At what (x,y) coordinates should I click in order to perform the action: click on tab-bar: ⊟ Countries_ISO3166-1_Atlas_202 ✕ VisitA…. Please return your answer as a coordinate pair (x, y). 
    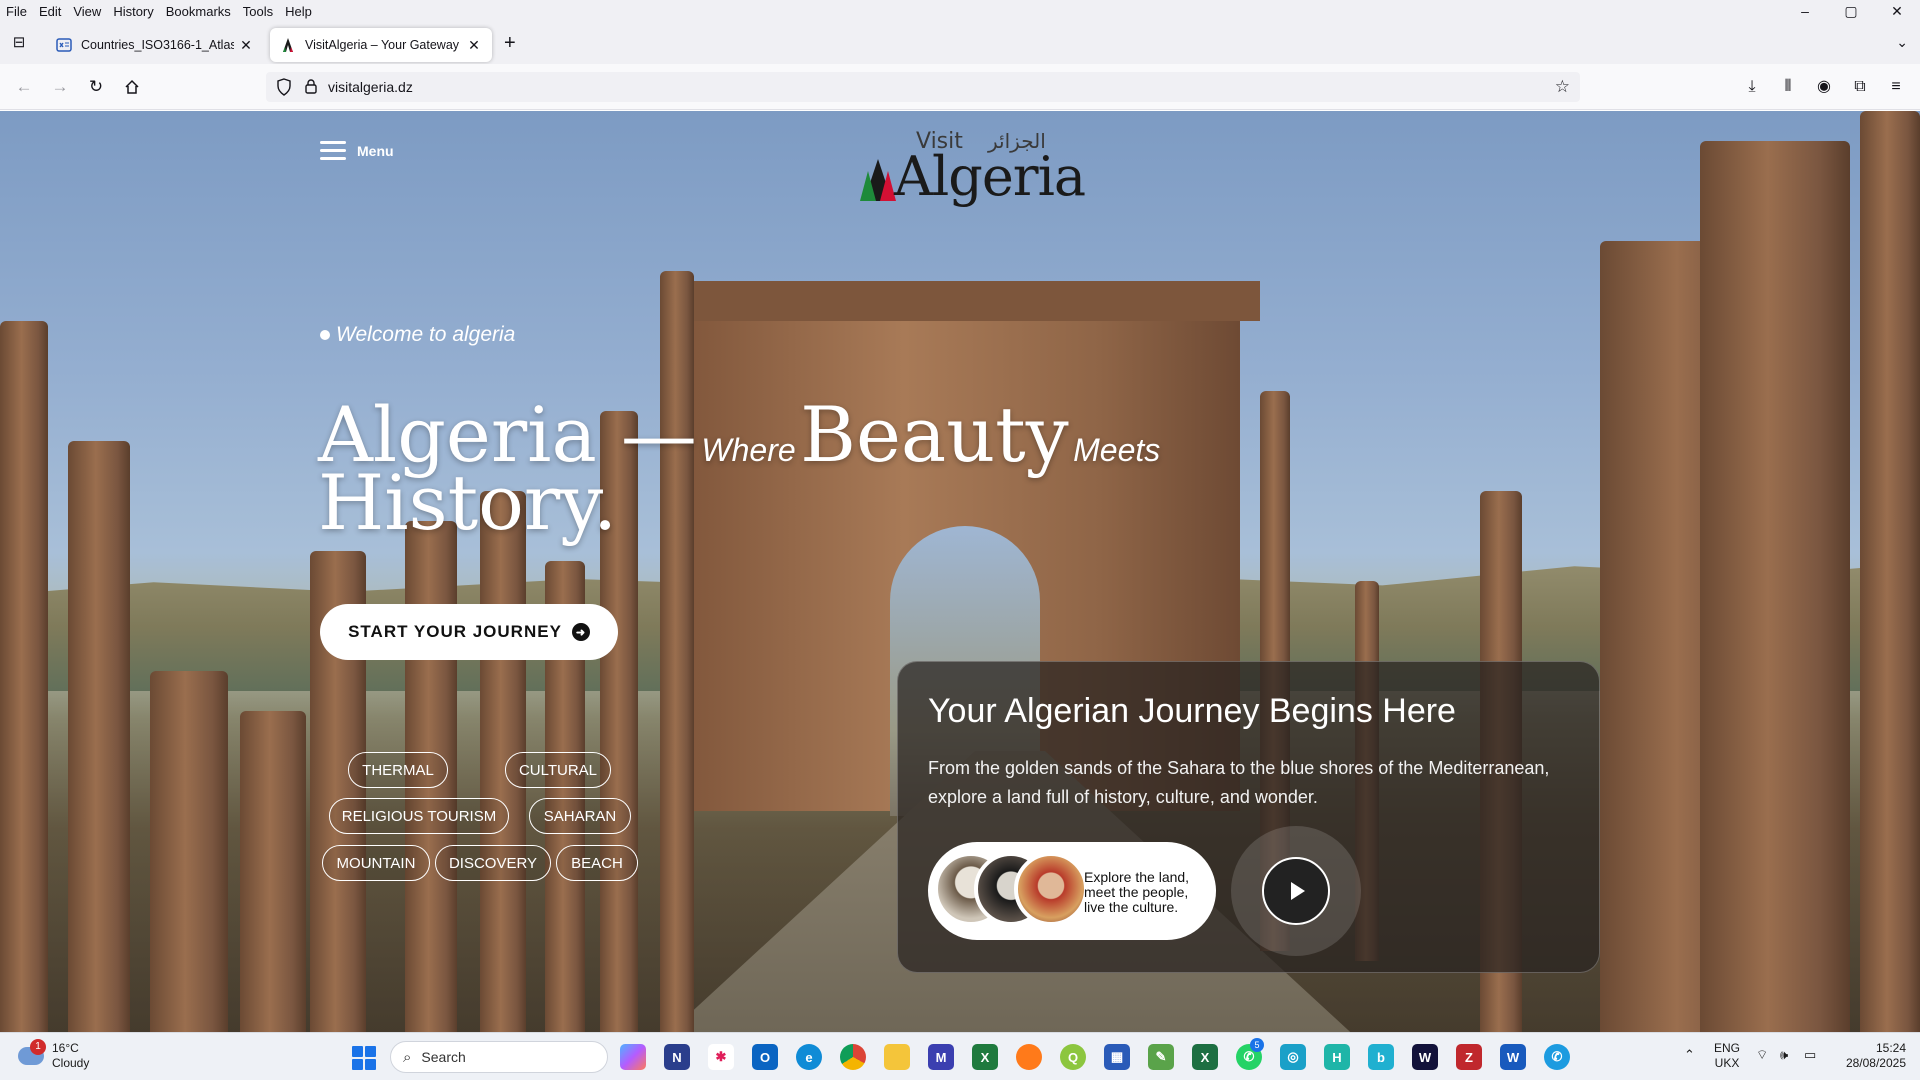
    Looking at the image, I should click on (960, 43).